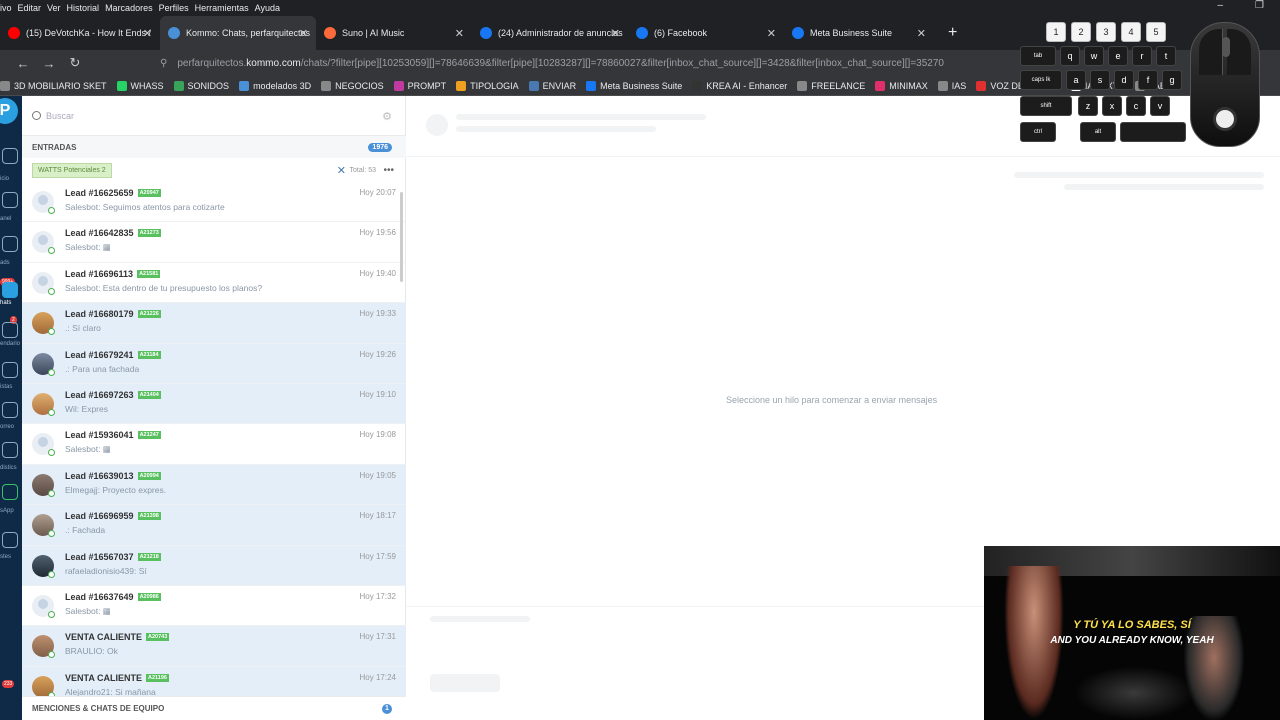 The image size is (1280, 720). I want to click on lists-icon, so click(10, 370).